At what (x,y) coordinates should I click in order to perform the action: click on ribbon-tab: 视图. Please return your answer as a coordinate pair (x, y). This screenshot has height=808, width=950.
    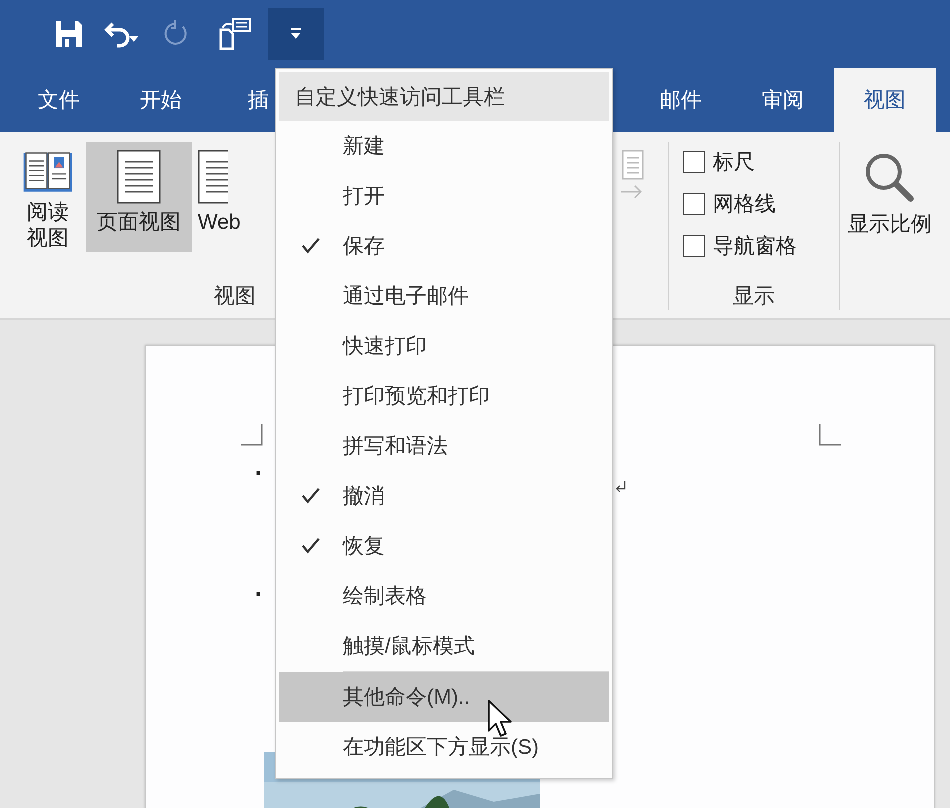
    Looking at the image, I should click on (885, 100).